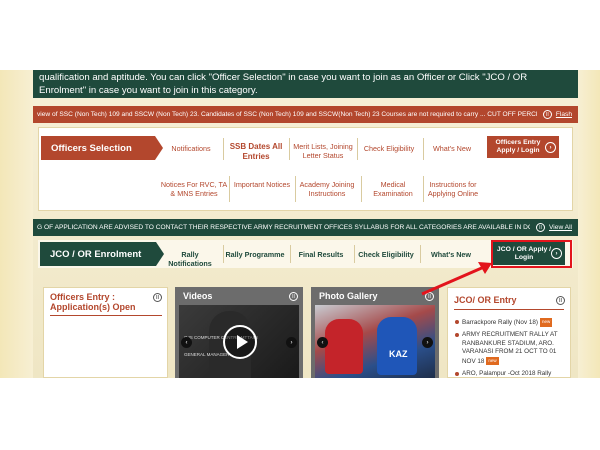  I want to click on boxing-photo: KAZ ‹ ›, so click(375, 341).